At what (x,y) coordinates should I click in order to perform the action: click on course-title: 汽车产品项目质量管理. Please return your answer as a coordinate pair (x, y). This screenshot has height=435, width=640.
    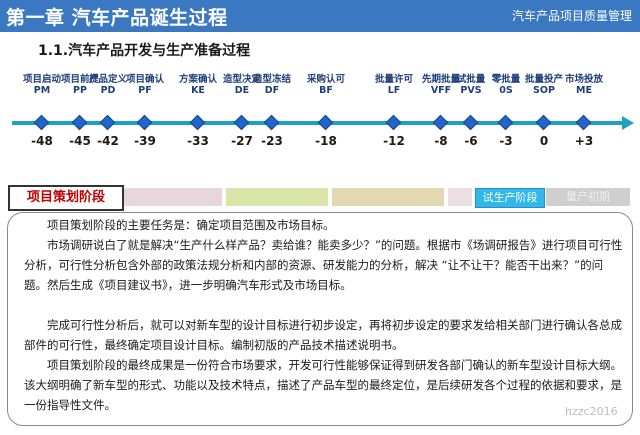
    Looking at the image, I should click on (571, 16).